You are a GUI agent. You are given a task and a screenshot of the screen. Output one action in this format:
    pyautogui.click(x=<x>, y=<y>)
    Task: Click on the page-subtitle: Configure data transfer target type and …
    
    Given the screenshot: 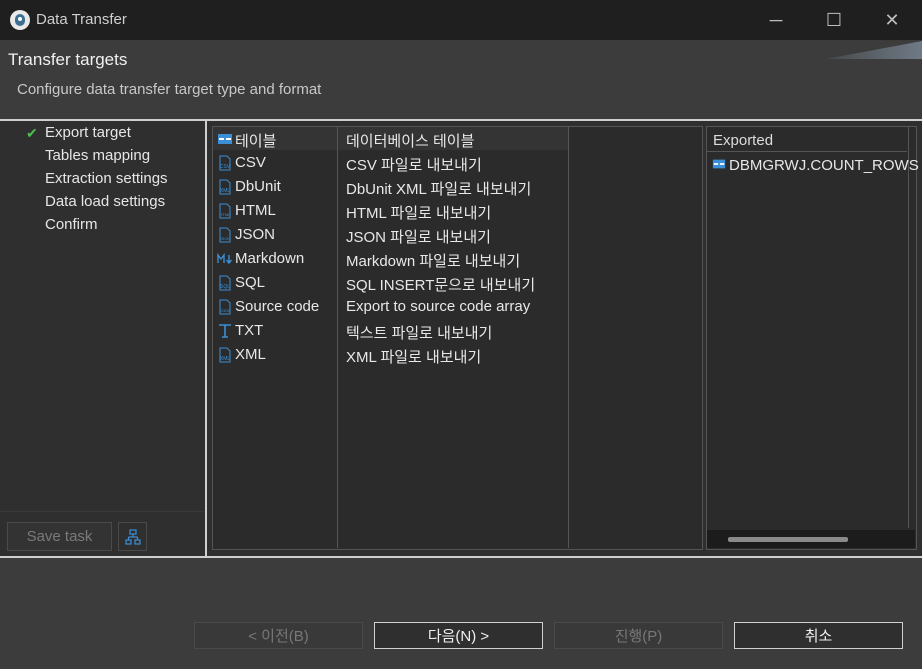 What is the action you would take?
    pyautogui.click(x=169, y=89)
    